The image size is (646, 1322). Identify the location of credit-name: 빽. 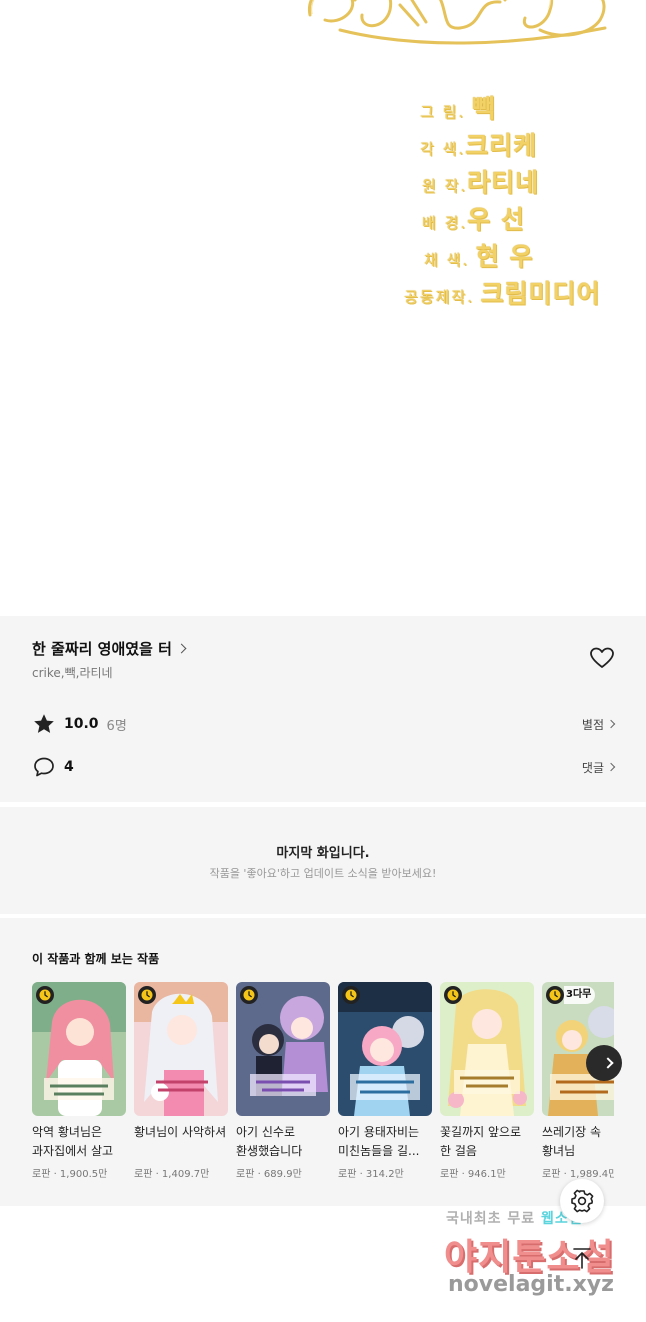
(483, 108).